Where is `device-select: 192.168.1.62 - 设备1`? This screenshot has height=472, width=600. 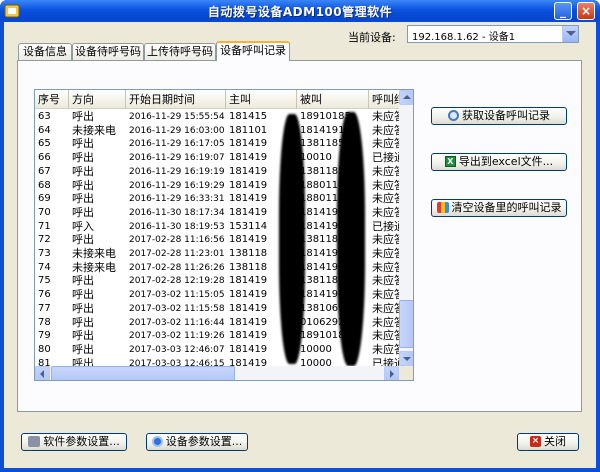 device-select: 192.168.1.62 - 设备1 is located at coordinates (493, 34).